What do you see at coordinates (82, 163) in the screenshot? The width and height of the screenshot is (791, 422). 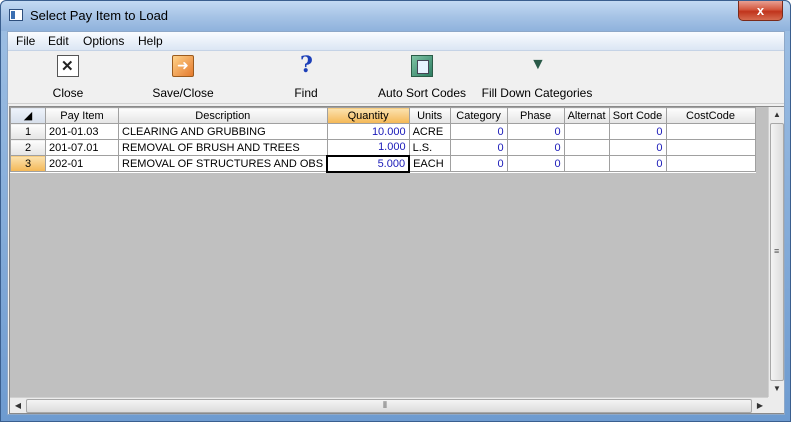 I see `cell-pay-item: 202-01` at bounding box center [82, 163].